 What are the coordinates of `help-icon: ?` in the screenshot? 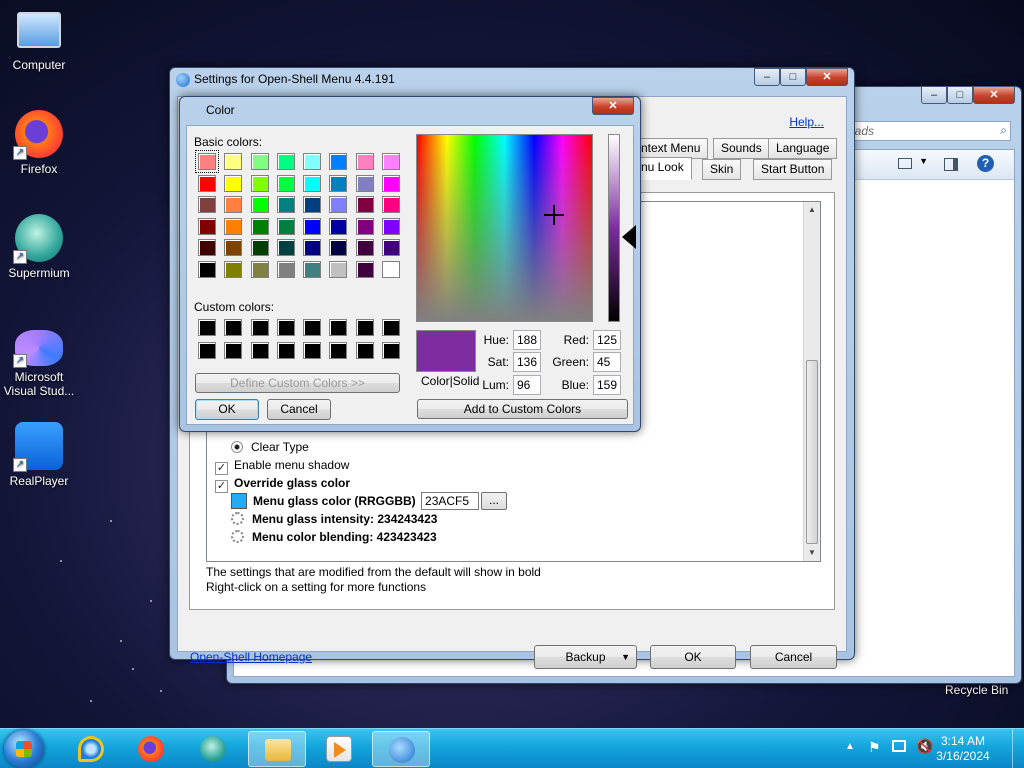 It's located at (985, 163).